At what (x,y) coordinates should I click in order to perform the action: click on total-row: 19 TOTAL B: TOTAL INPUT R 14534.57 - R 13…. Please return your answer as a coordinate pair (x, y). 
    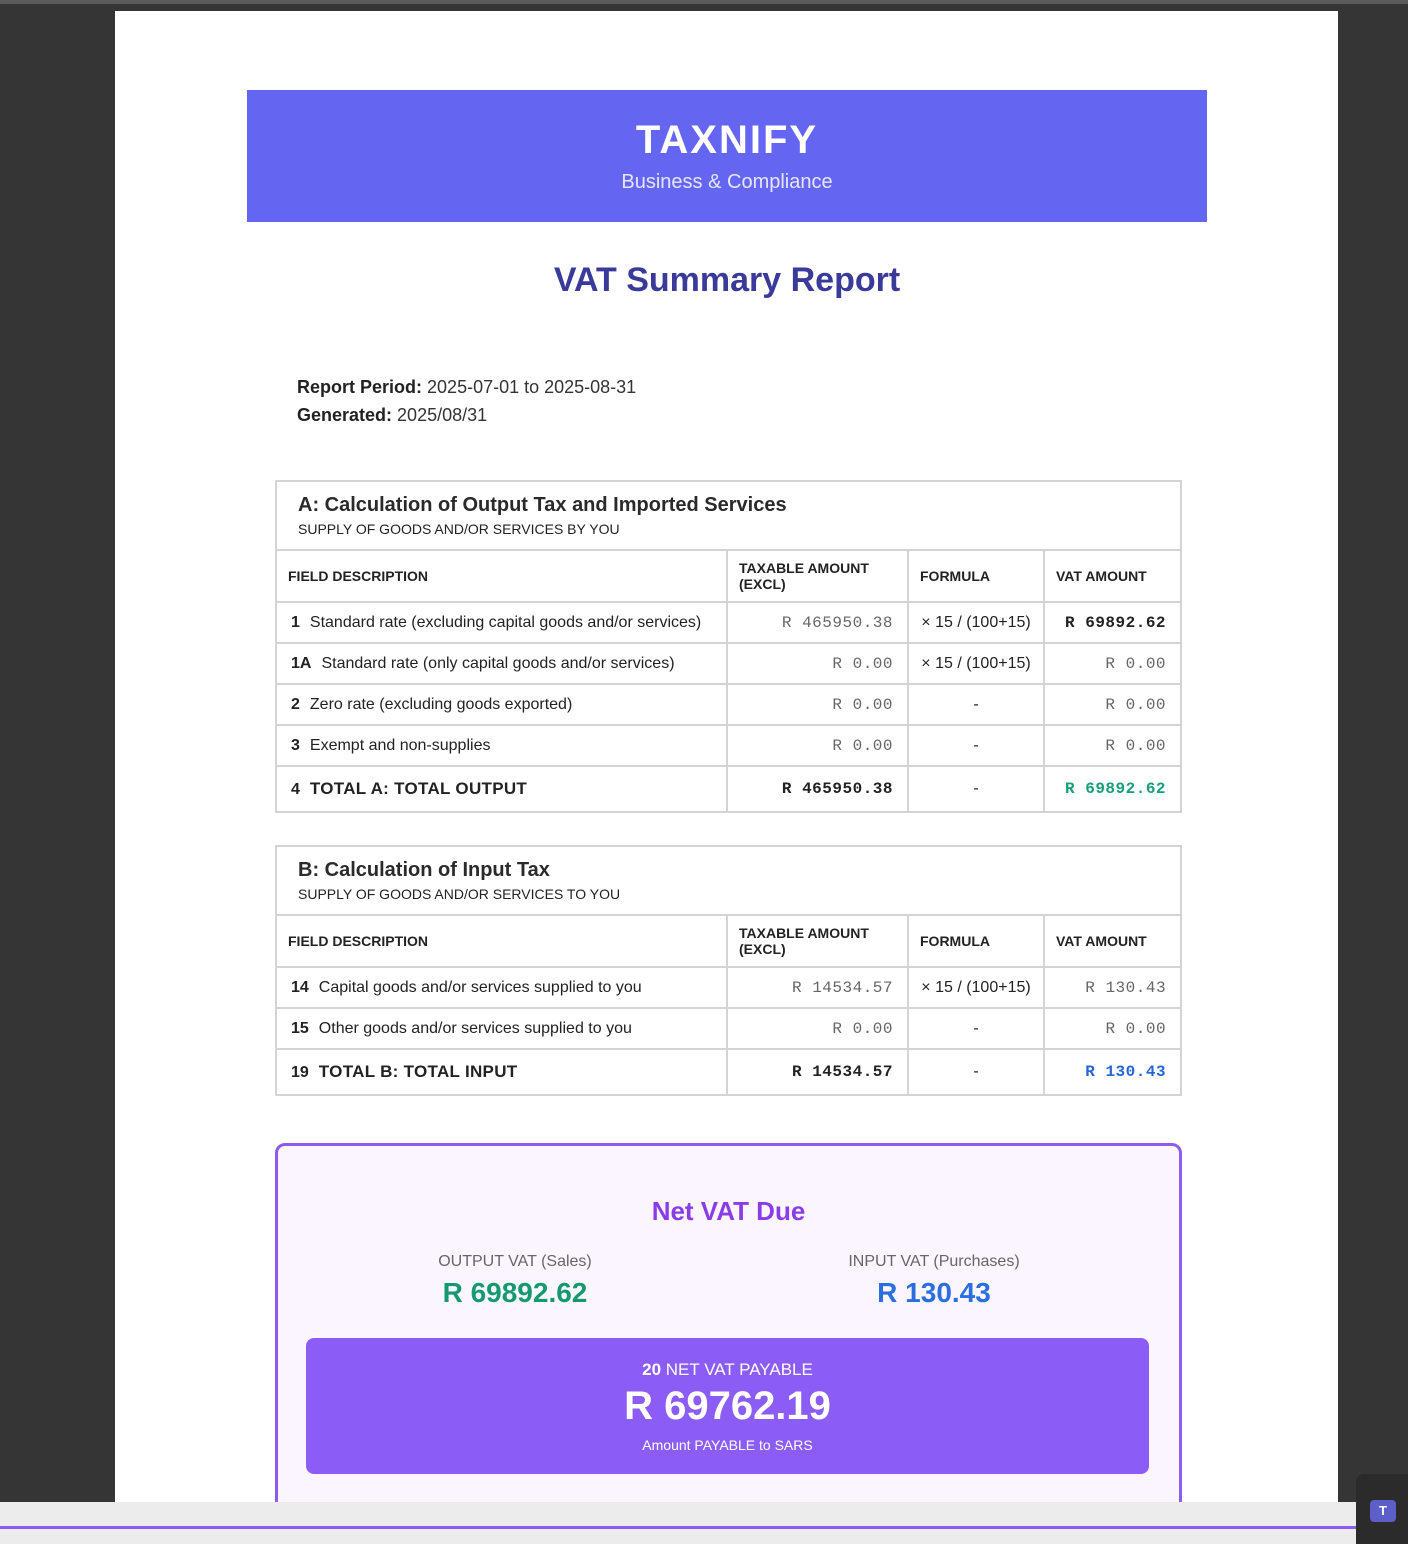
    Looking at the image, I should click on (729, 1072).